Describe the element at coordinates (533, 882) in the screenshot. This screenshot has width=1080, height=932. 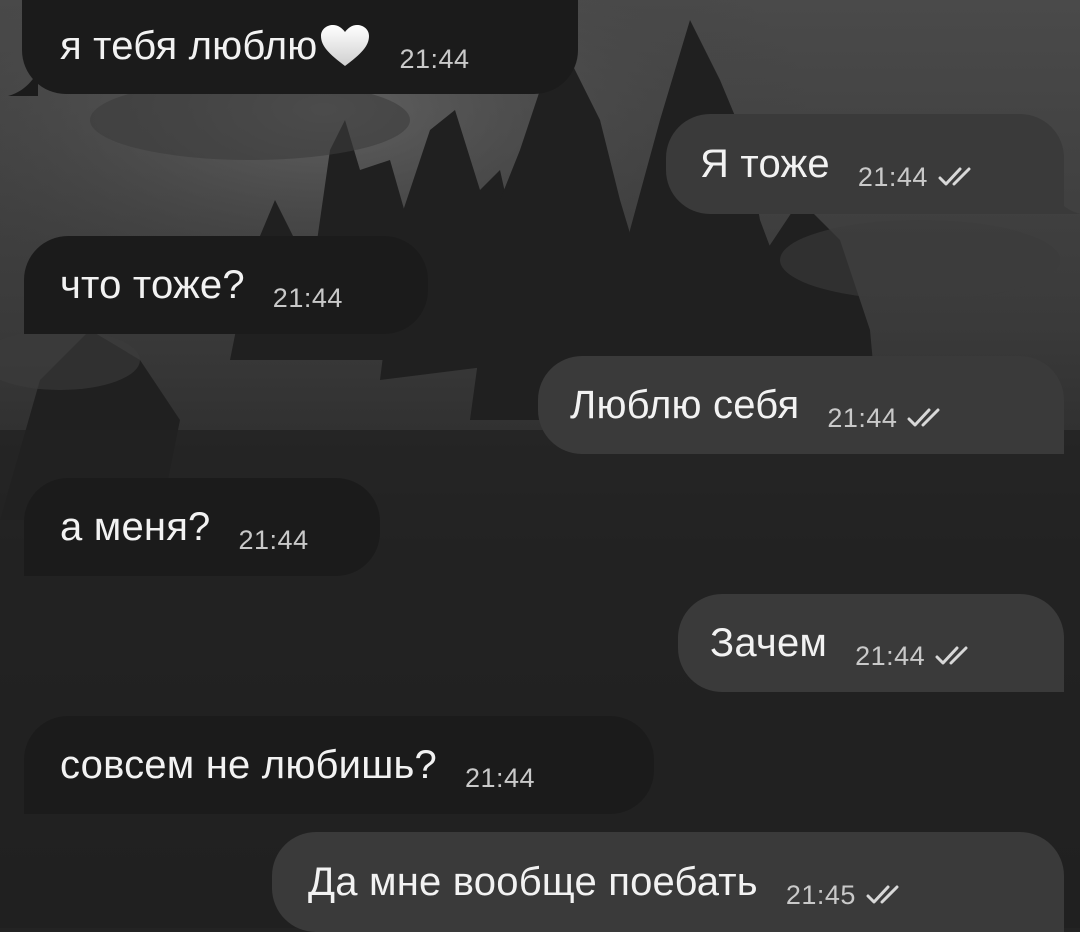
I see `message-text: Да мне вообще поебать` at that location.